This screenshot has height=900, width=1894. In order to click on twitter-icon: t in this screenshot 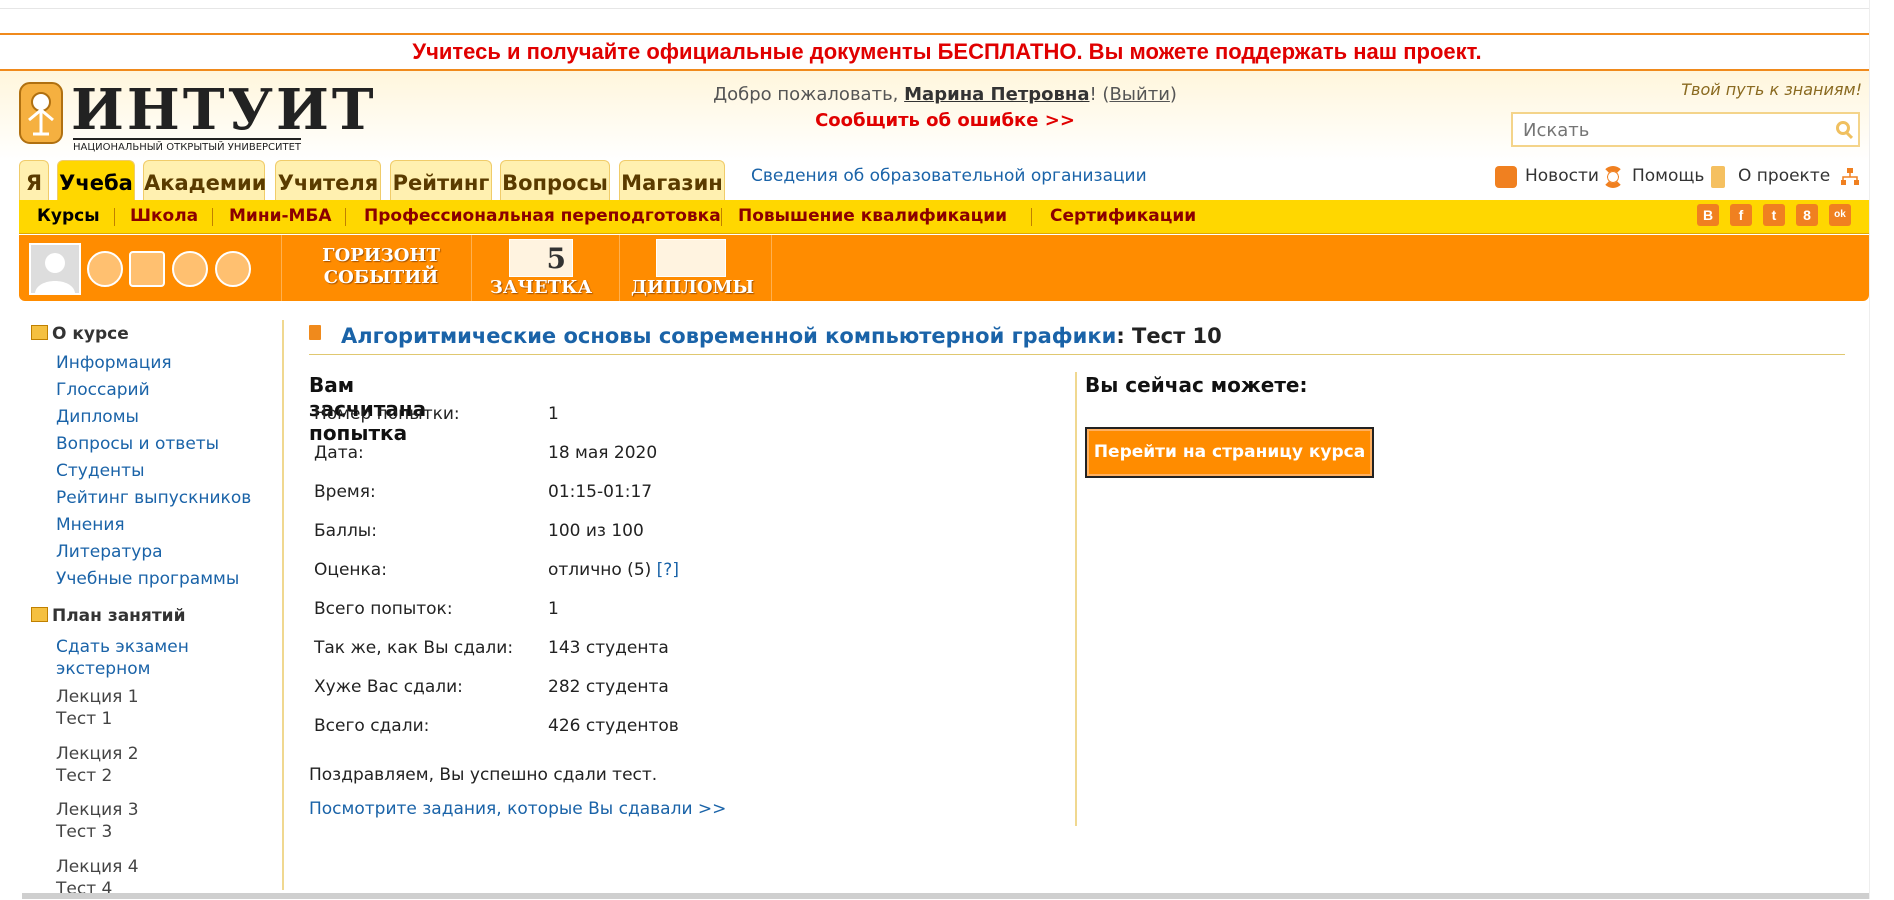, I will do `click(1774, 215)`.